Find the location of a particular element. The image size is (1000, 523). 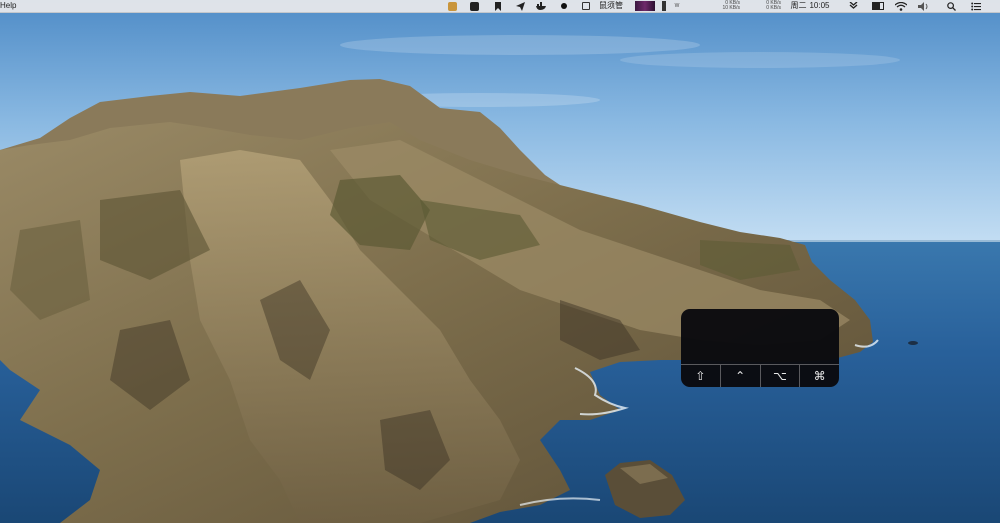

cpu-indicator: W is located at coordinates (677, 6).